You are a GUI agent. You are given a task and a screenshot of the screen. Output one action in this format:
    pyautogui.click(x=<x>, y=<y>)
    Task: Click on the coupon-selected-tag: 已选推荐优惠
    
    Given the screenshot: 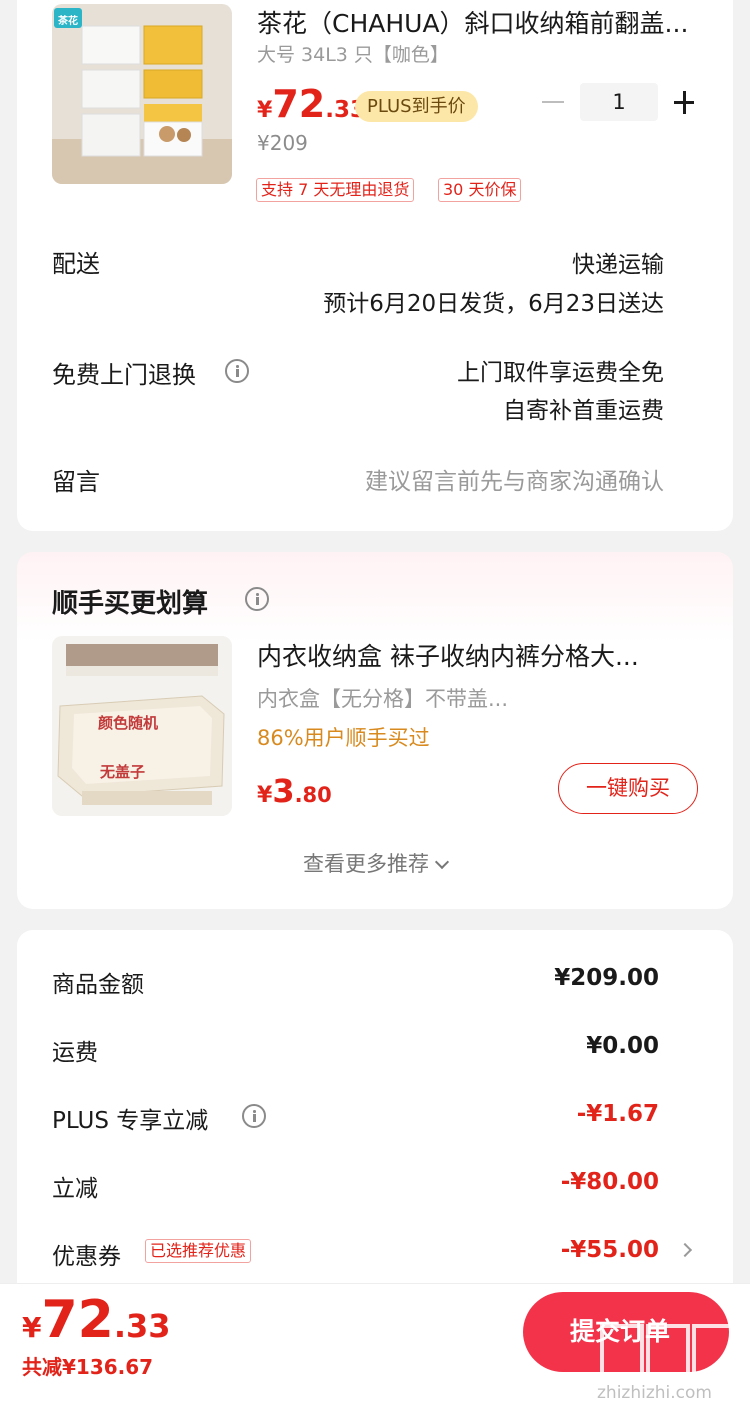 What is the action you would take?
    pyautogui.click(x=198, y=1251)
    